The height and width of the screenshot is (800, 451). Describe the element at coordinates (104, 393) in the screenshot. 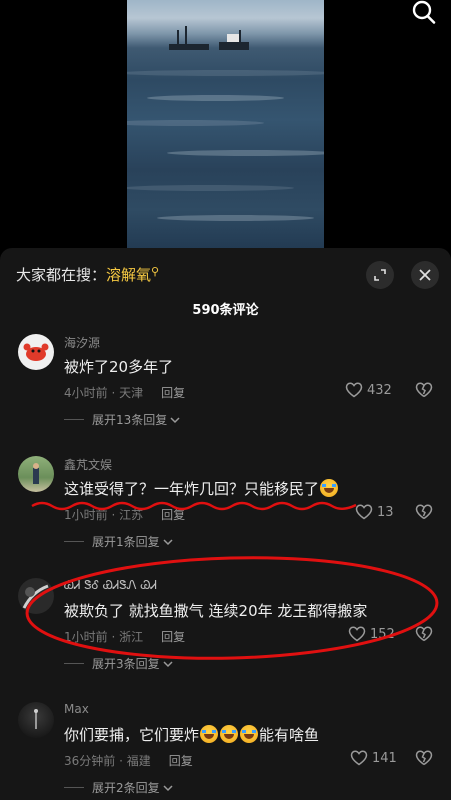

I see `time-location: 4小时前 · 天津` at that location.